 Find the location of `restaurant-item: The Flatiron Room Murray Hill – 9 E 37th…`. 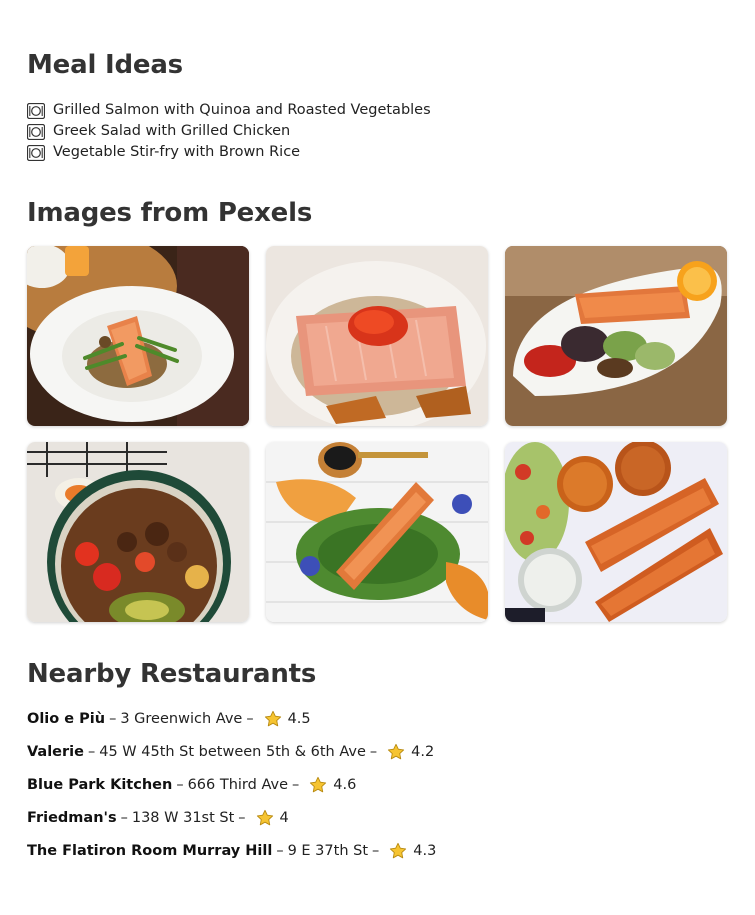

restaurant-item: The Flatiron Room Murray Hill – 9 E 37th… is located at coordinates (231, 856).